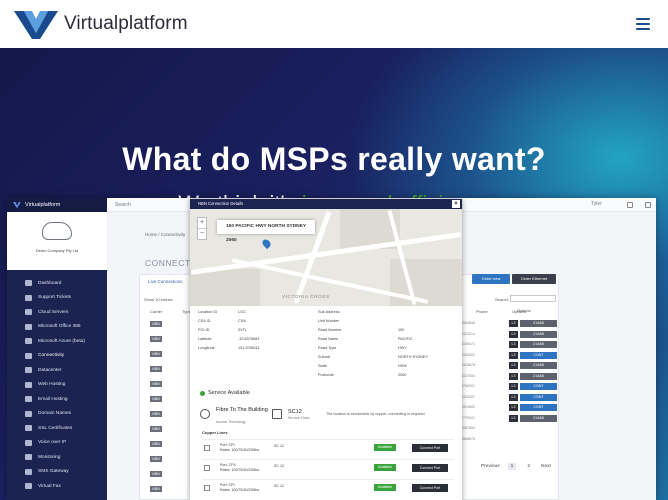 This screenshot has height=500, width=668. I want to click on breadcrumb: Home / Connectivity, so click(165, 234).